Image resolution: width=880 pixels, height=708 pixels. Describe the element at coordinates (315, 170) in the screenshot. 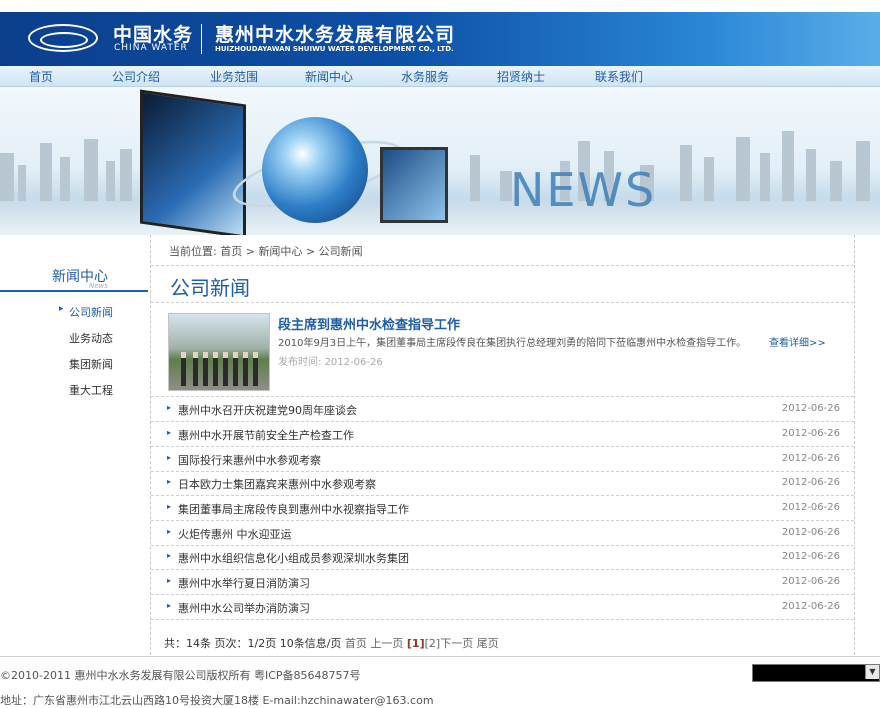

I see `globe-icon` at that location.